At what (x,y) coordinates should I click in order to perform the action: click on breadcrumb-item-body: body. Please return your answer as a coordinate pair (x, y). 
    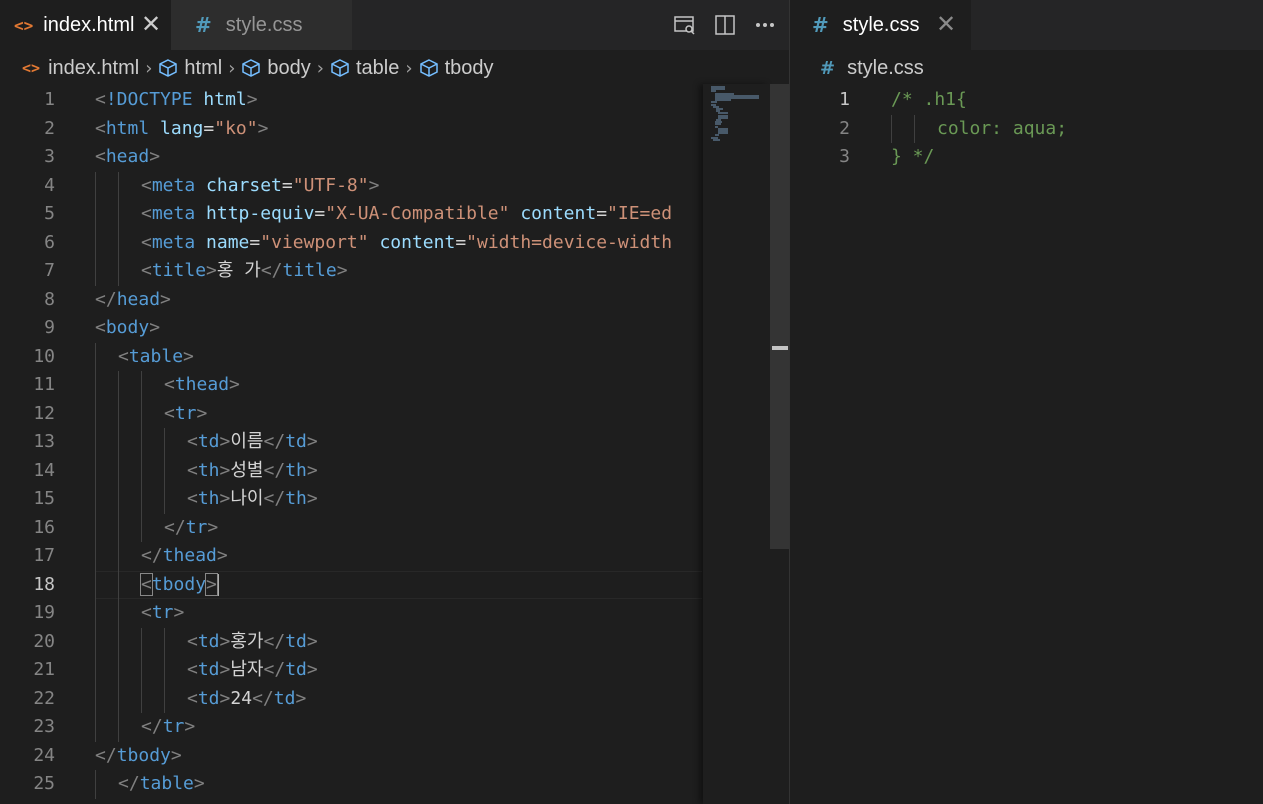
    Looking at the image, I should click on (276, 68).